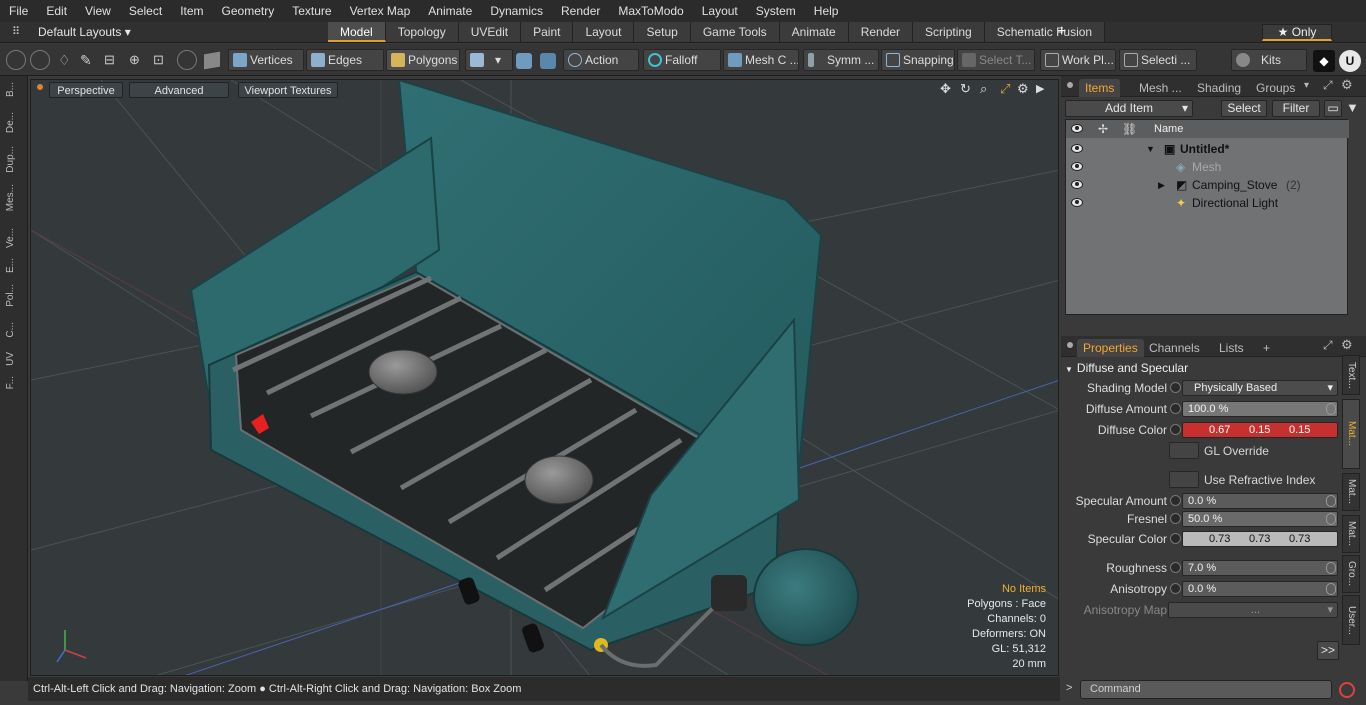 This screenshot has width=1366, height=705. What do you see at coordinates (1175, 567) in the screenshot?
I see `roughness-dot-icon` at bounding box center [1175, 567].